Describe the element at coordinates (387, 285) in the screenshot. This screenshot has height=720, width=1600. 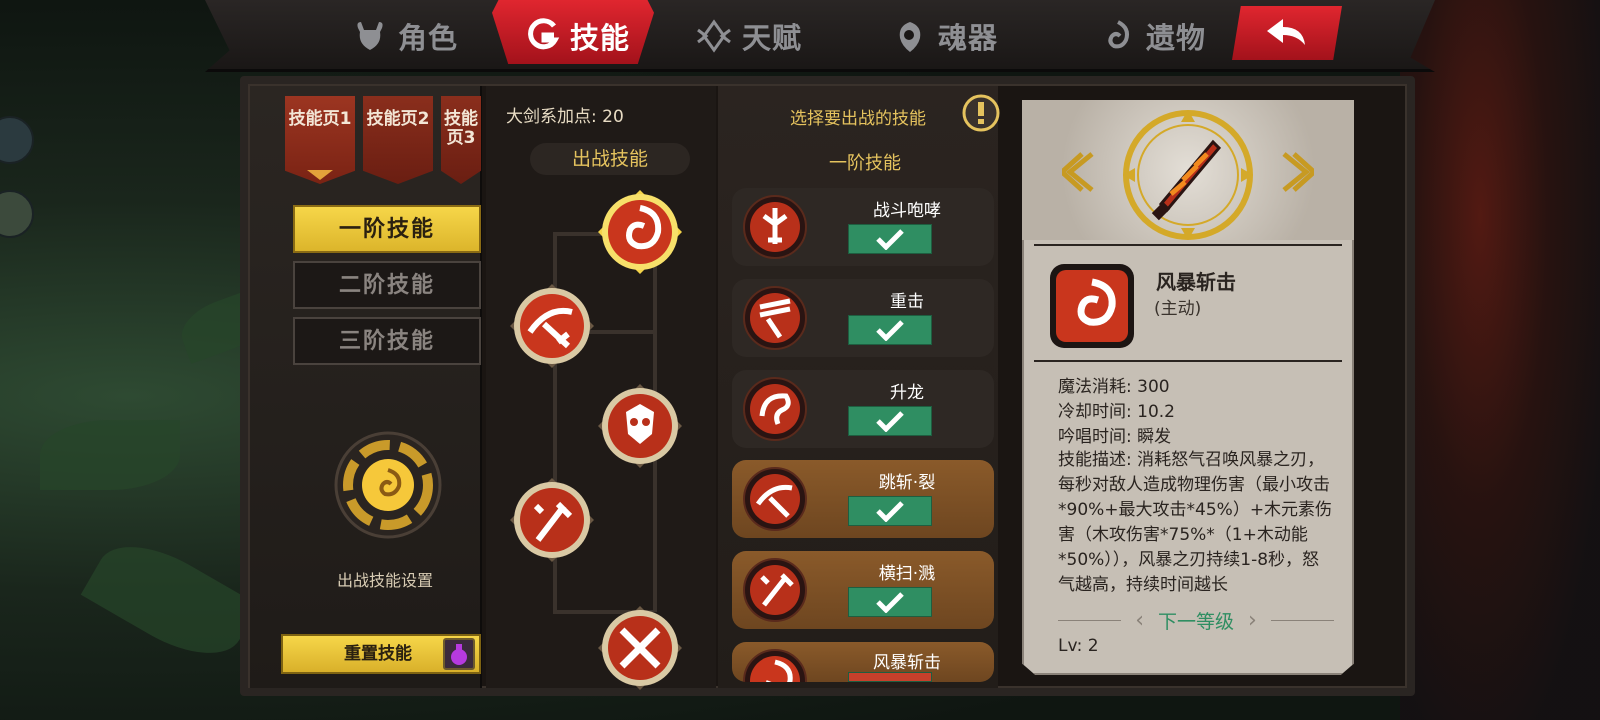
I see `tier-2-button: 二阶技能` at that location.